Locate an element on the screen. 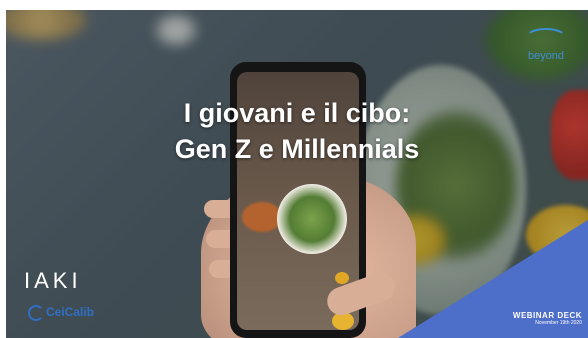  webinar-deck-label: WEBINAR DECK November 19th 2020 is located at coordinates (547, 318).